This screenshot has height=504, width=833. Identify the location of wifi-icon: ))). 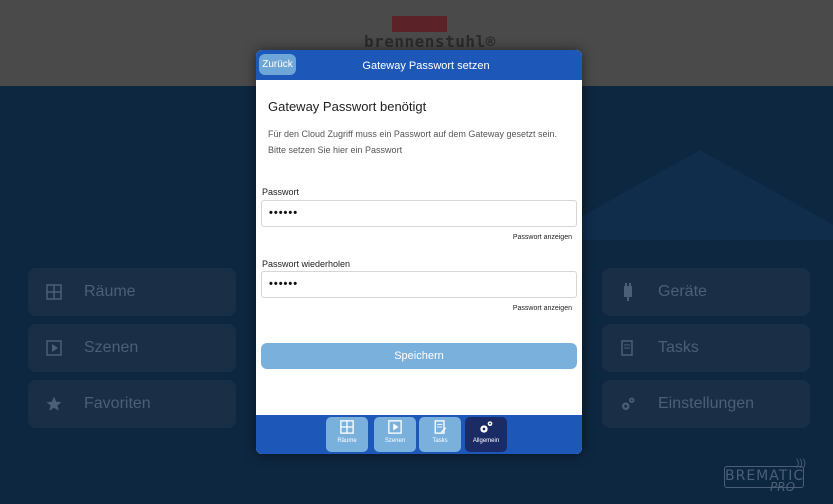
(801, 463).